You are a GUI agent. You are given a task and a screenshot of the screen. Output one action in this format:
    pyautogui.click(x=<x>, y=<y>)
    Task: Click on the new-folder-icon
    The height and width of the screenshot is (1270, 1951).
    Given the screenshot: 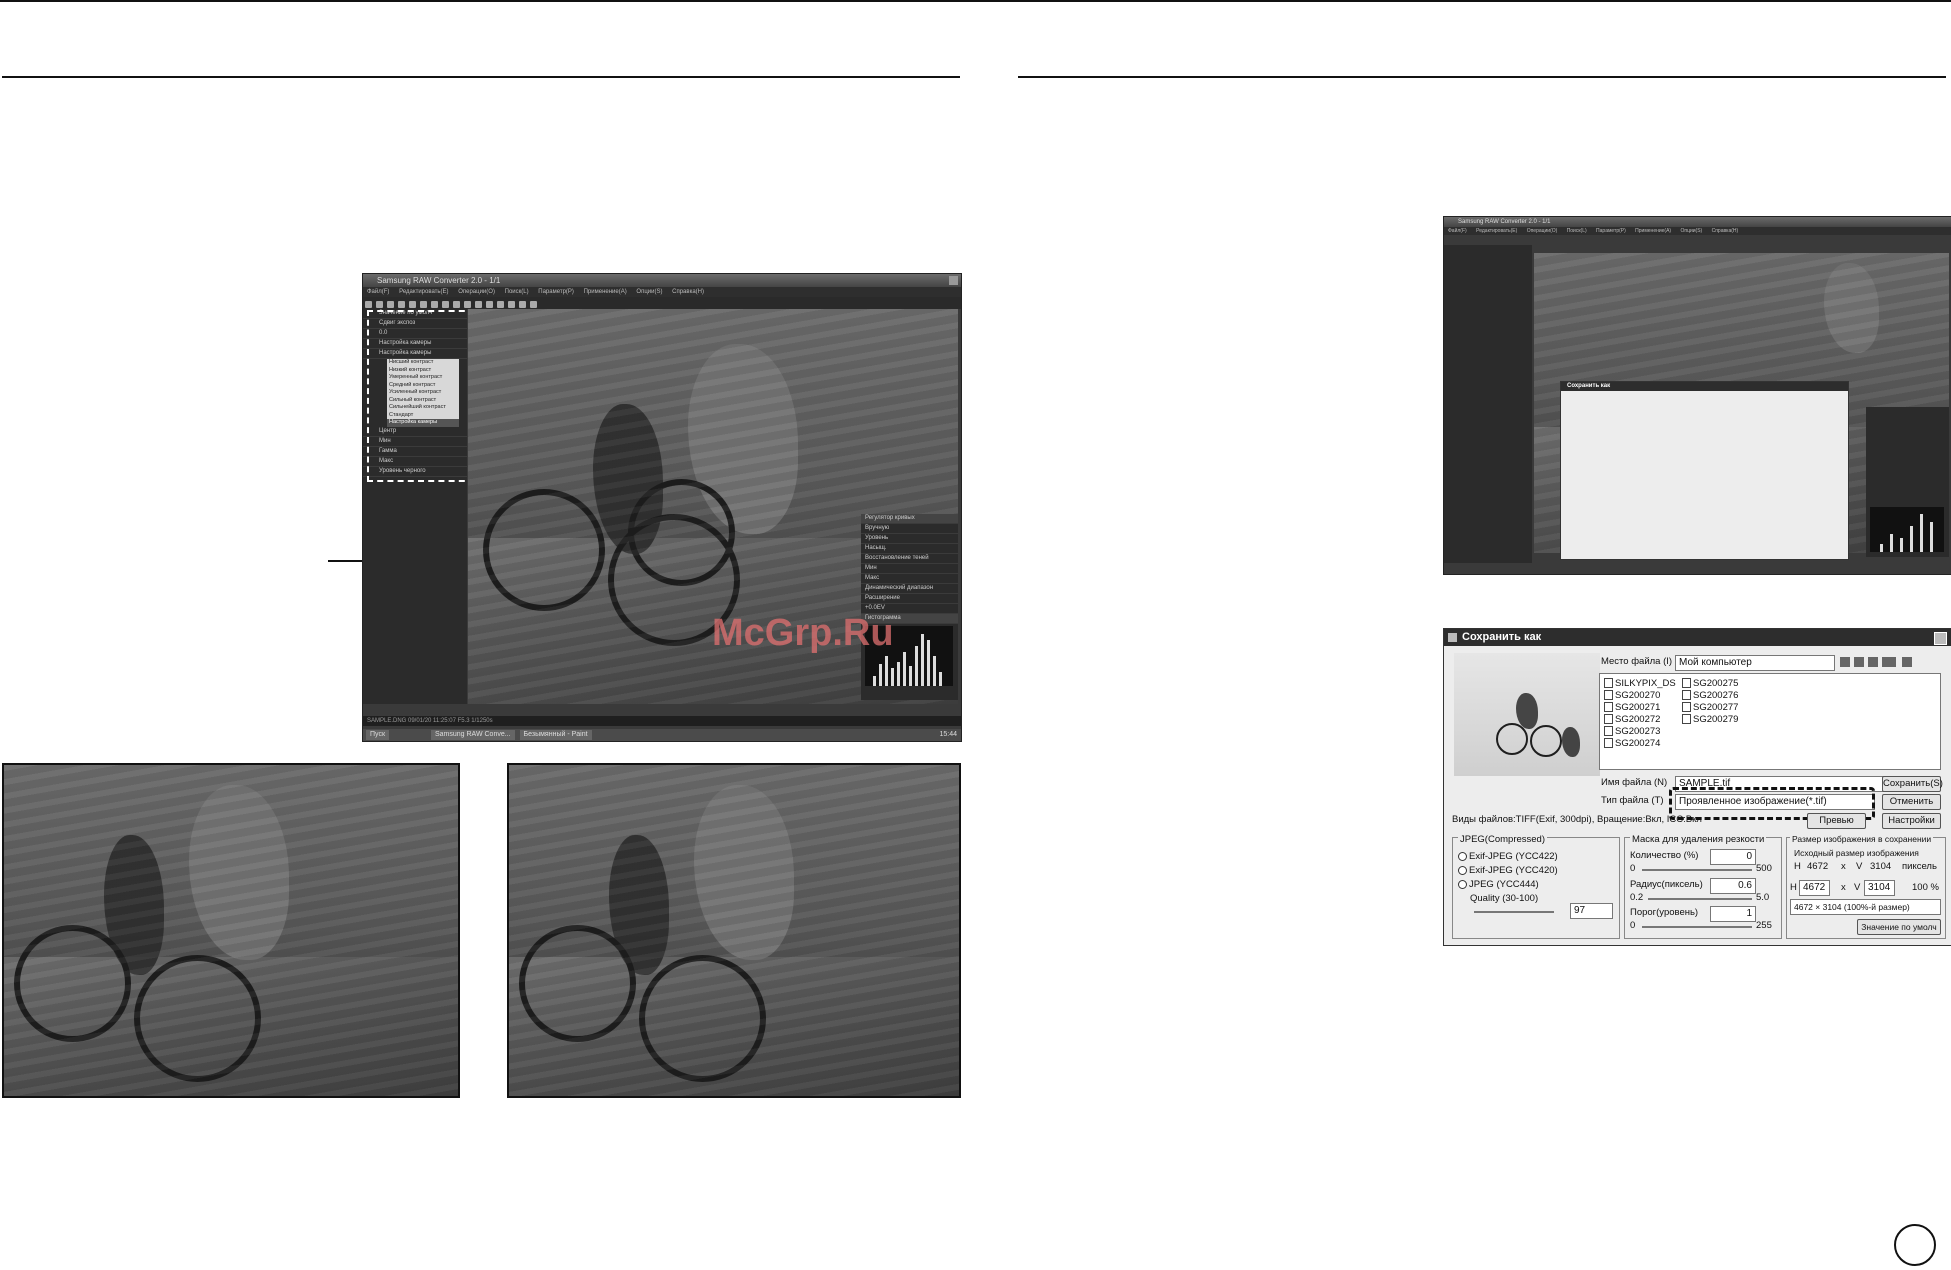 What is the action you would take?
    pyautogui.click(x=1873, y=662)
    